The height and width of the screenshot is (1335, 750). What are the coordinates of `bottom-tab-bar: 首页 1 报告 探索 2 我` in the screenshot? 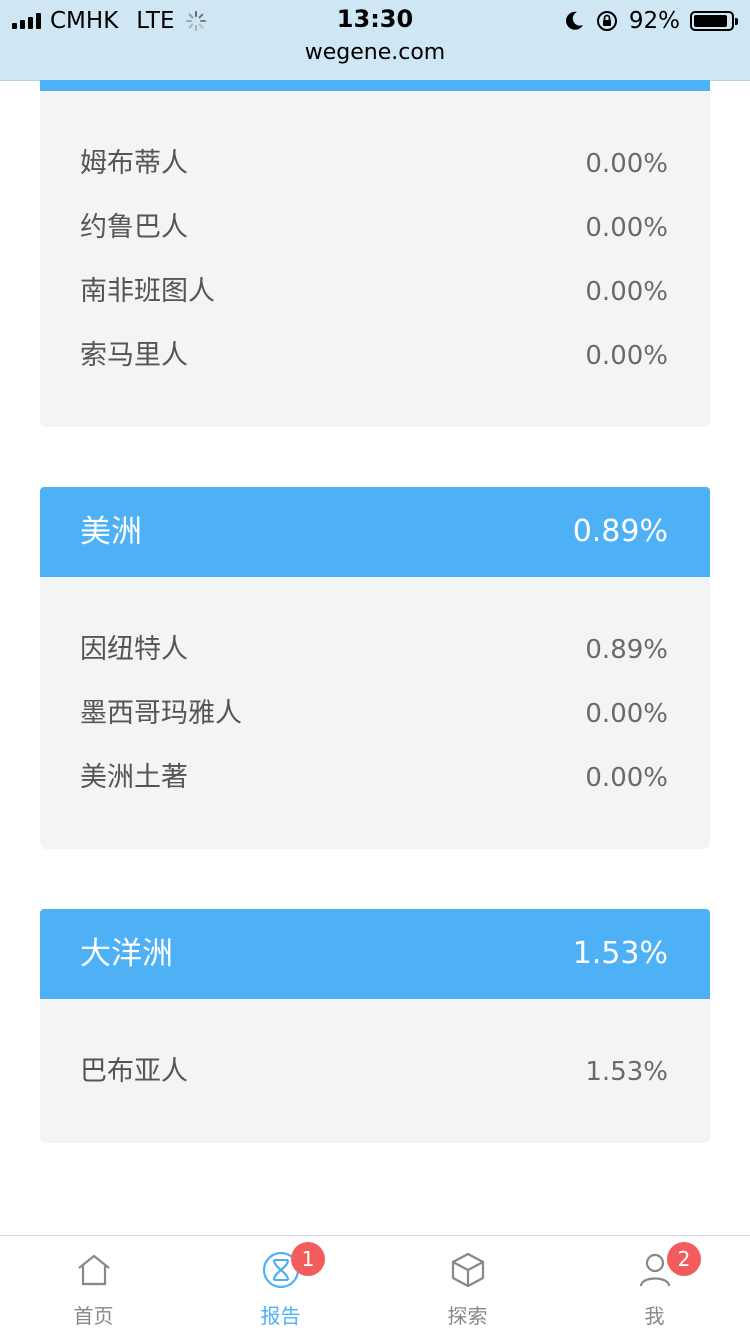 It's located at (375, 1285).